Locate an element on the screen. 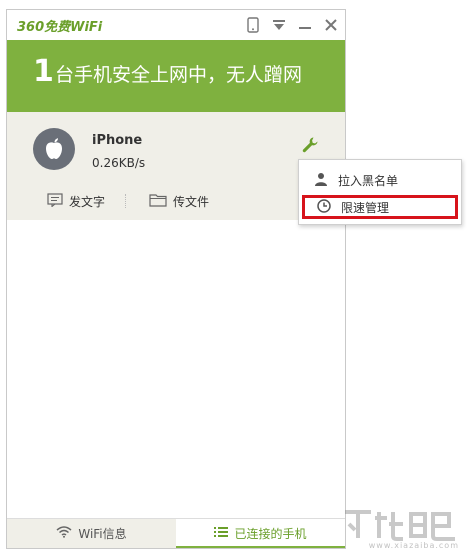 This screenshot has width=469, height=556. site-watermark-logo: www.xiazaiba.com is located at coordinates (401, 528).